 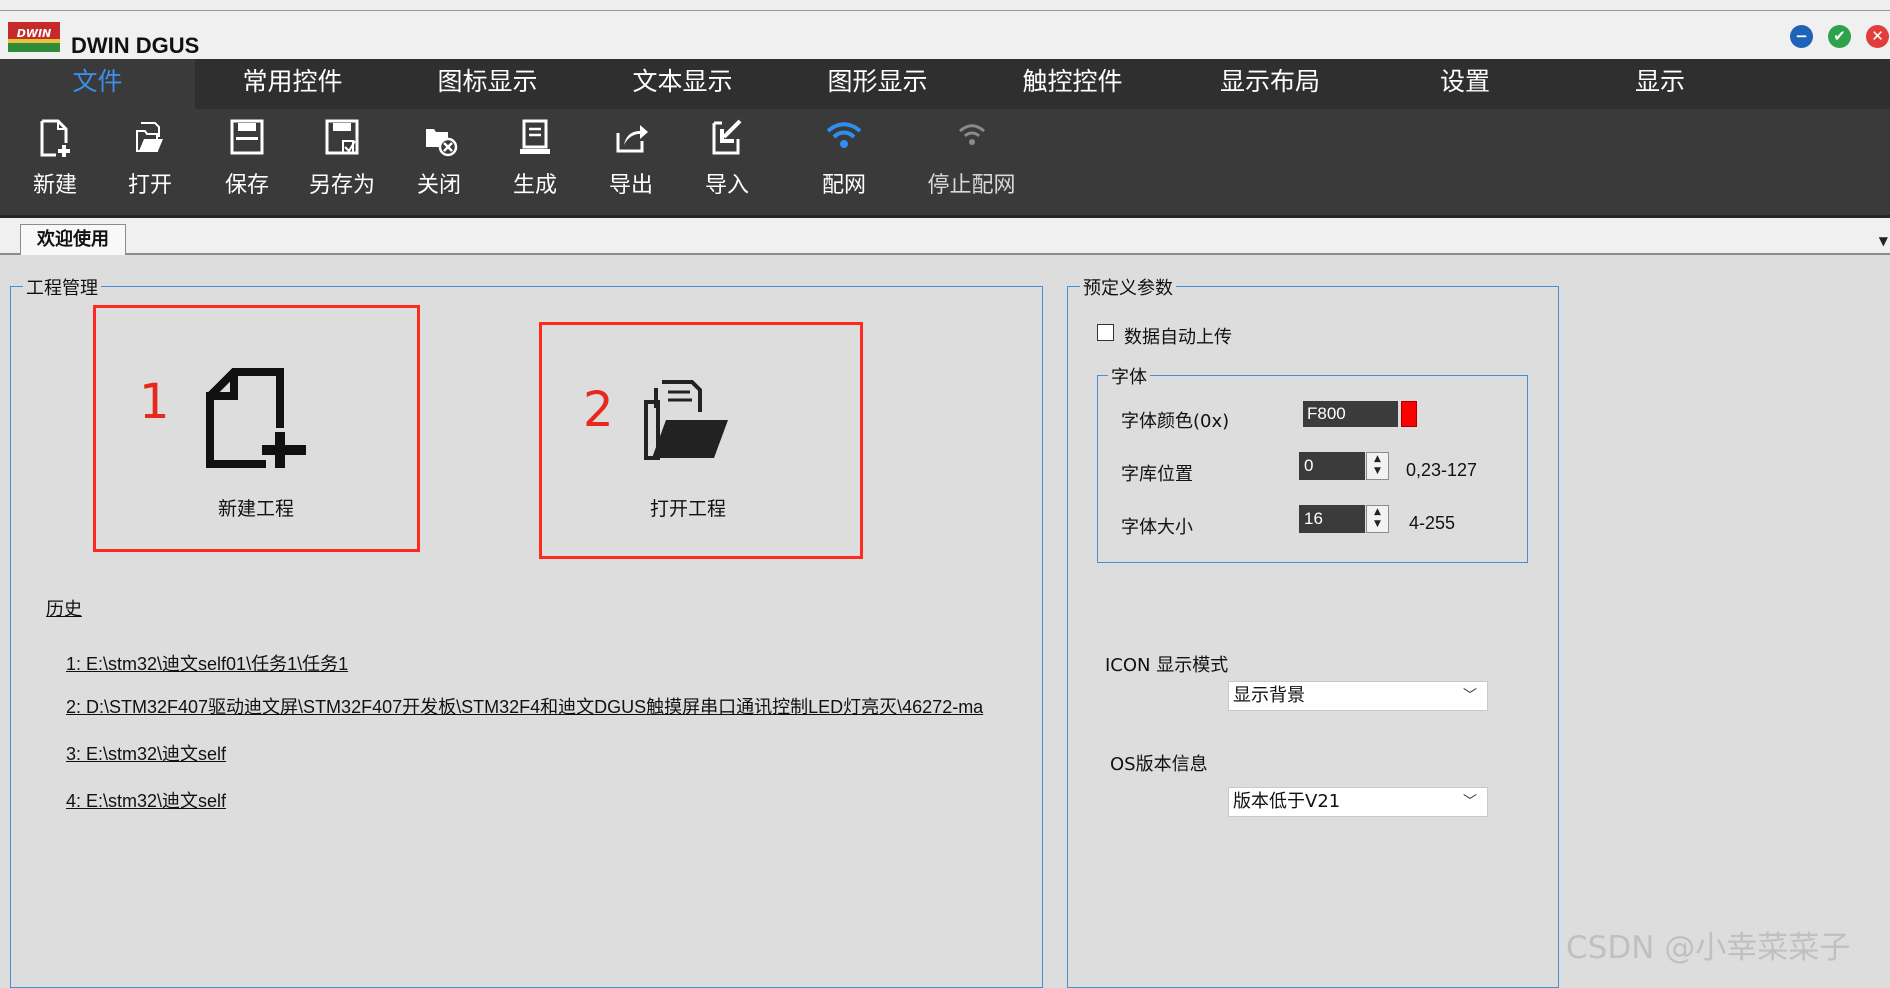 What do you see at coordinates (971, 162) in the screenshot?
I see `toolbar-stop-wifi-button: 停止配网` at bounding box center [971, 162].